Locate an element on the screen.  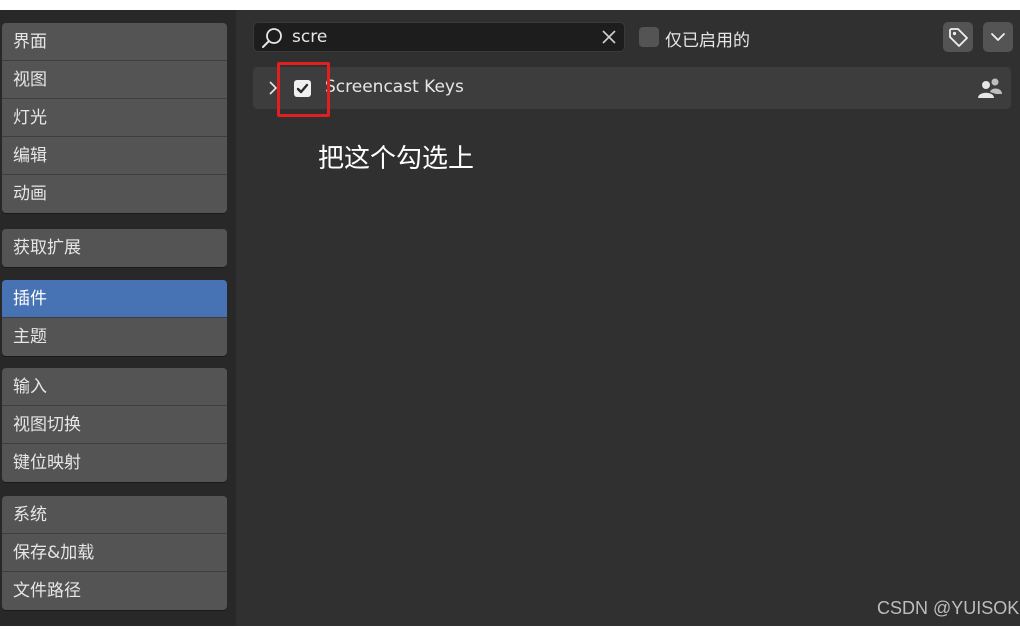
enabled-only-label: 仅已启用的 is located at coordinates (707, 41).